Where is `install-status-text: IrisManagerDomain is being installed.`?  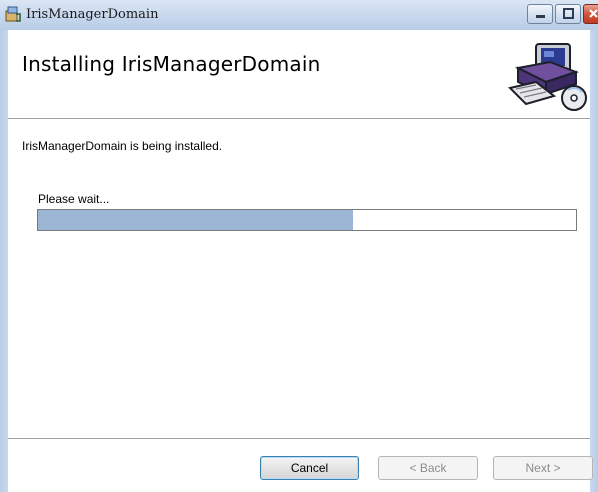 install-status-text: IrisManagerDomain is being installed. is located at coordinates (122, 146).